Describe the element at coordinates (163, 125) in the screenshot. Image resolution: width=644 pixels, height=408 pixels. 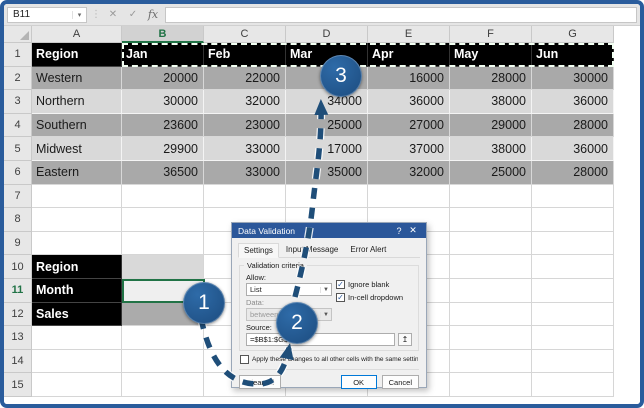
I see `cell-B4: 23600` at that location.